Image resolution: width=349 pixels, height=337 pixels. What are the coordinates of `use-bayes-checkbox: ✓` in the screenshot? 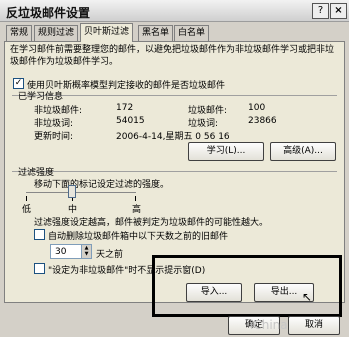 It's located at (18, 83).